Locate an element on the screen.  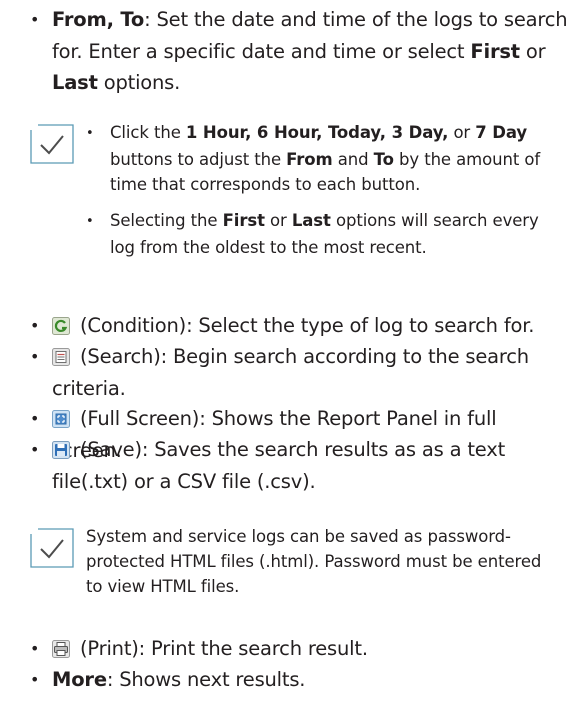
seven-day-label: 7 Day is located at coordinates (501, 132).